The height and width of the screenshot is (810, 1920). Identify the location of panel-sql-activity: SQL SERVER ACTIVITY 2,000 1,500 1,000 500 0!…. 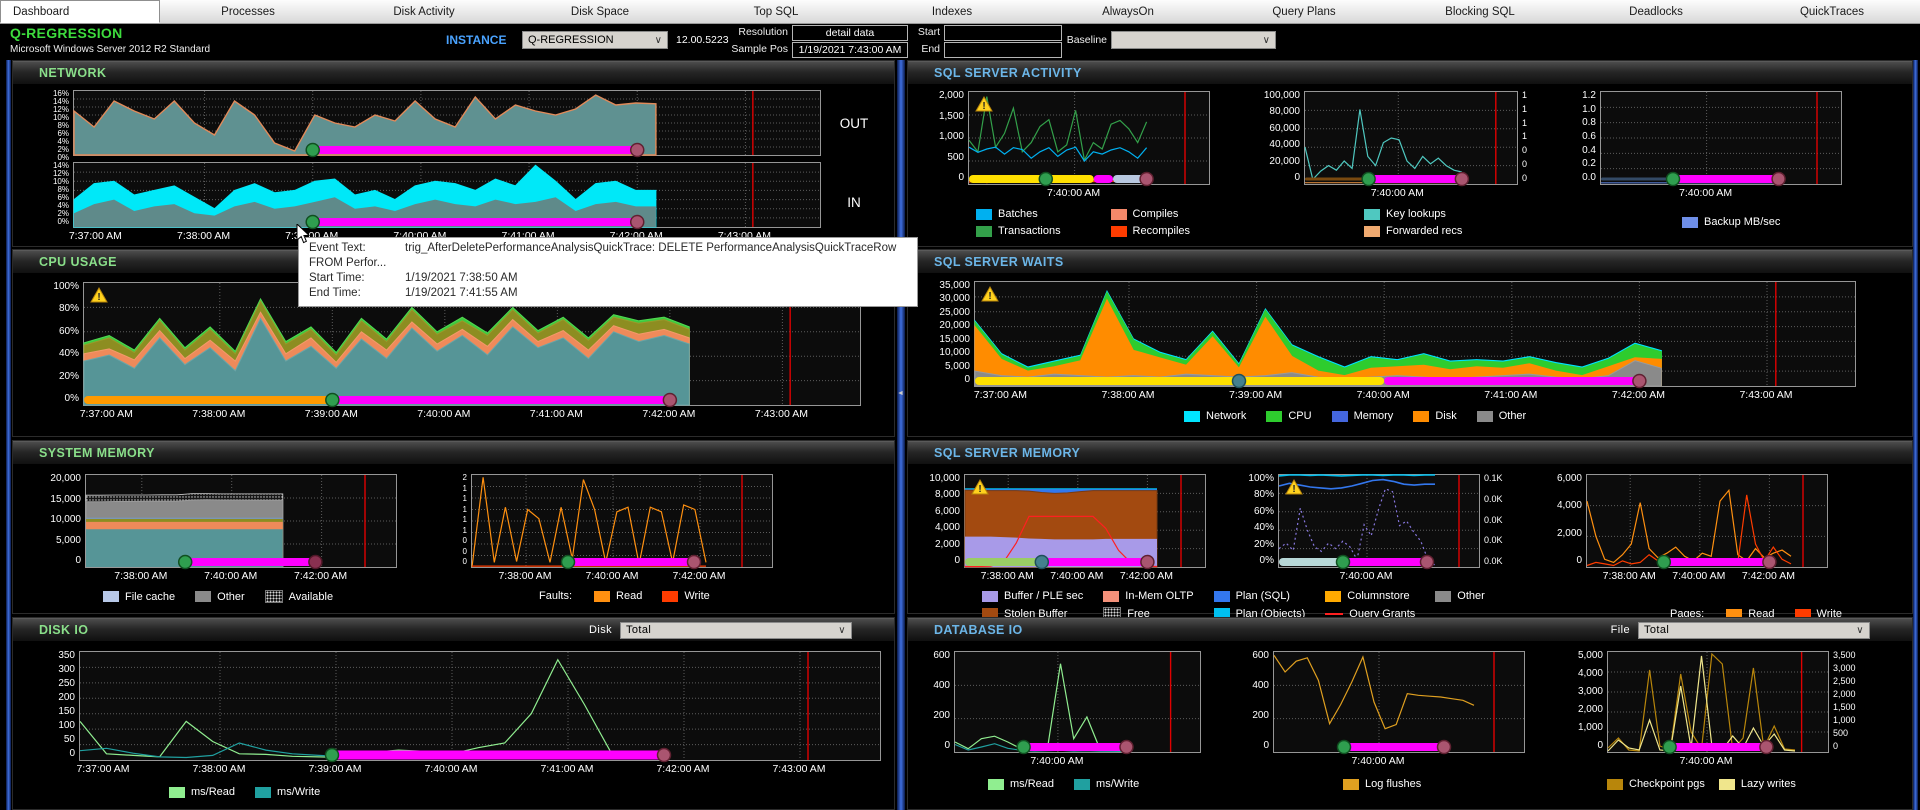
(1410, 153).